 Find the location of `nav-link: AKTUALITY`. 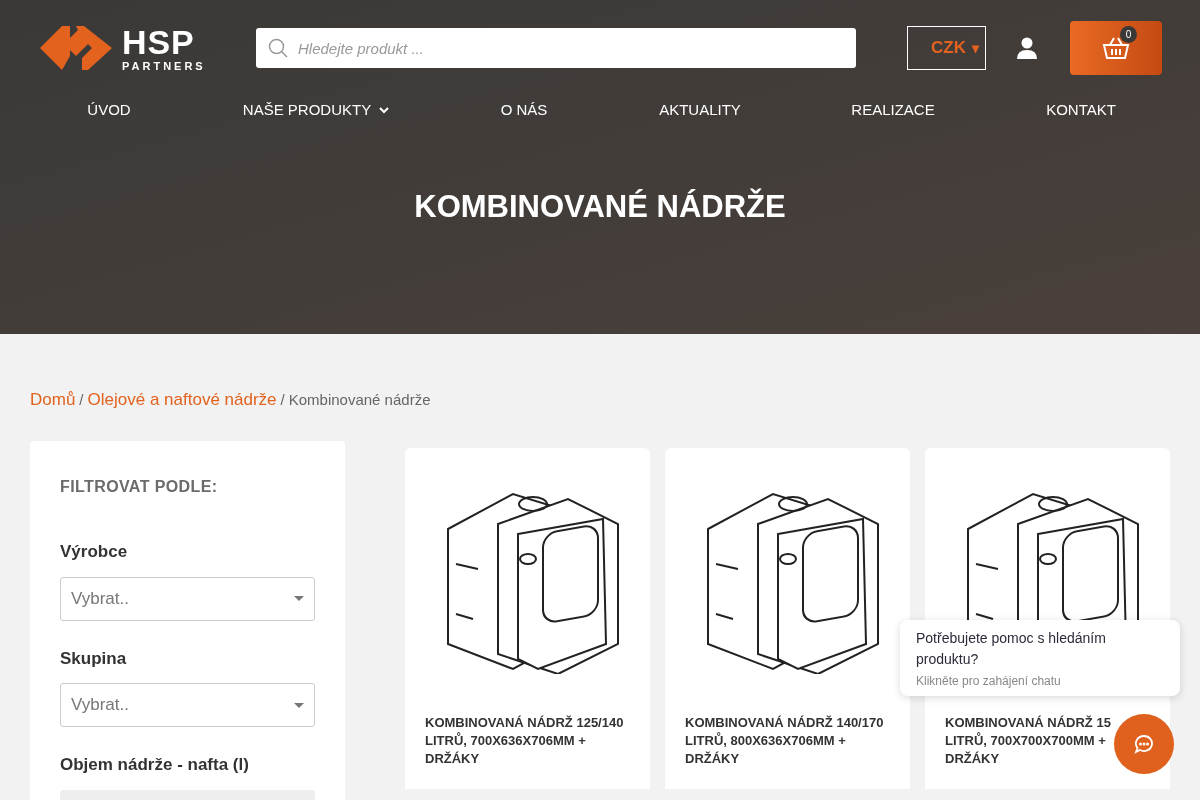

nav-link: AKTUALITY is located at coordinates (700, 110).